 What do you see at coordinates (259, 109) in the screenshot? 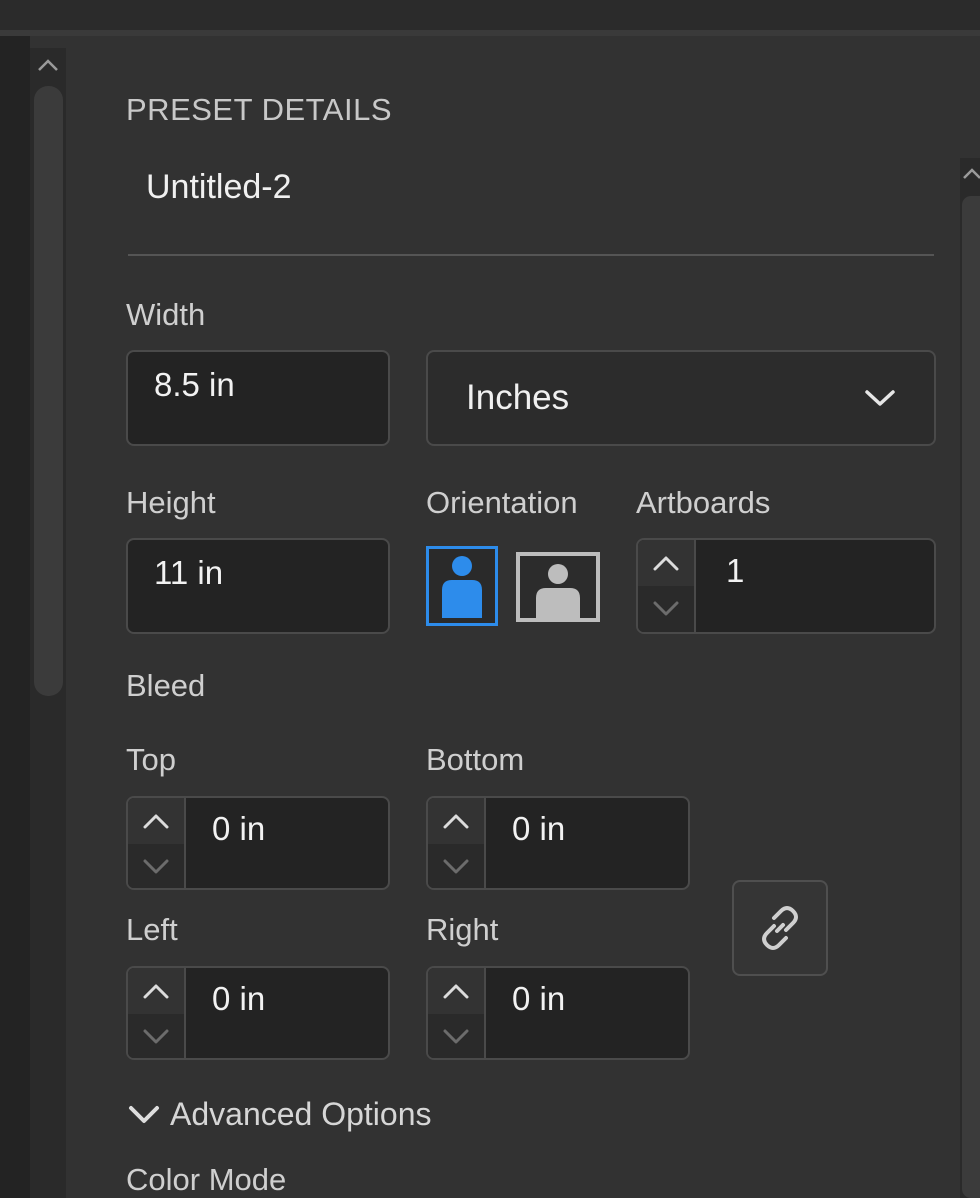
I see `section-title: PRESET DETAILS` at bounding box center [259, 109].